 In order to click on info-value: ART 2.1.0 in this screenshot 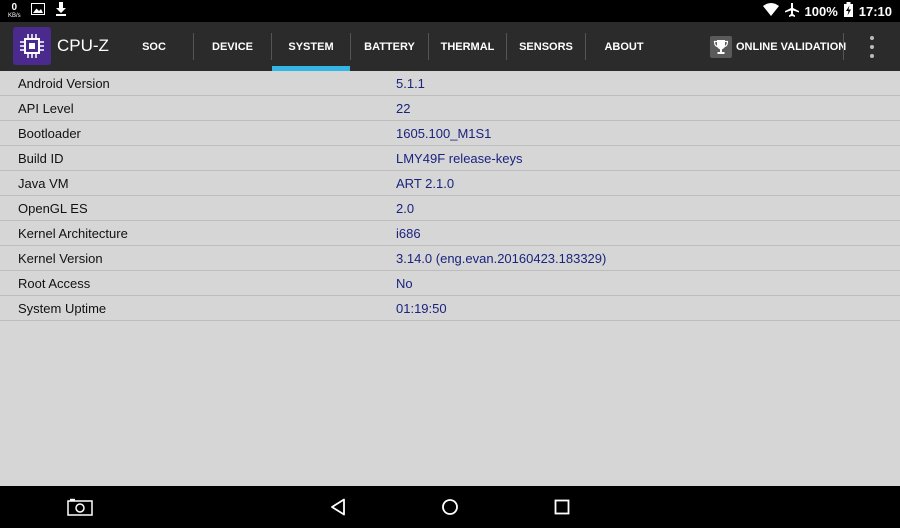, I will do `click(425, 183)`.